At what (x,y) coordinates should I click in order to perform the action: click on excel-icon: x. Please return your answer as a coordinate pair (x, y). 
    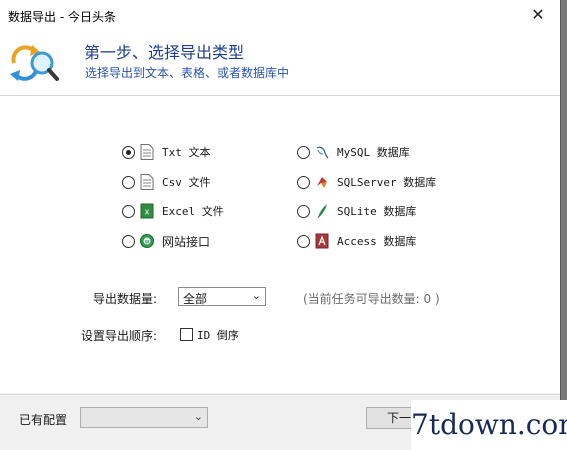
    Looking at the image, I should click on (147, 211).